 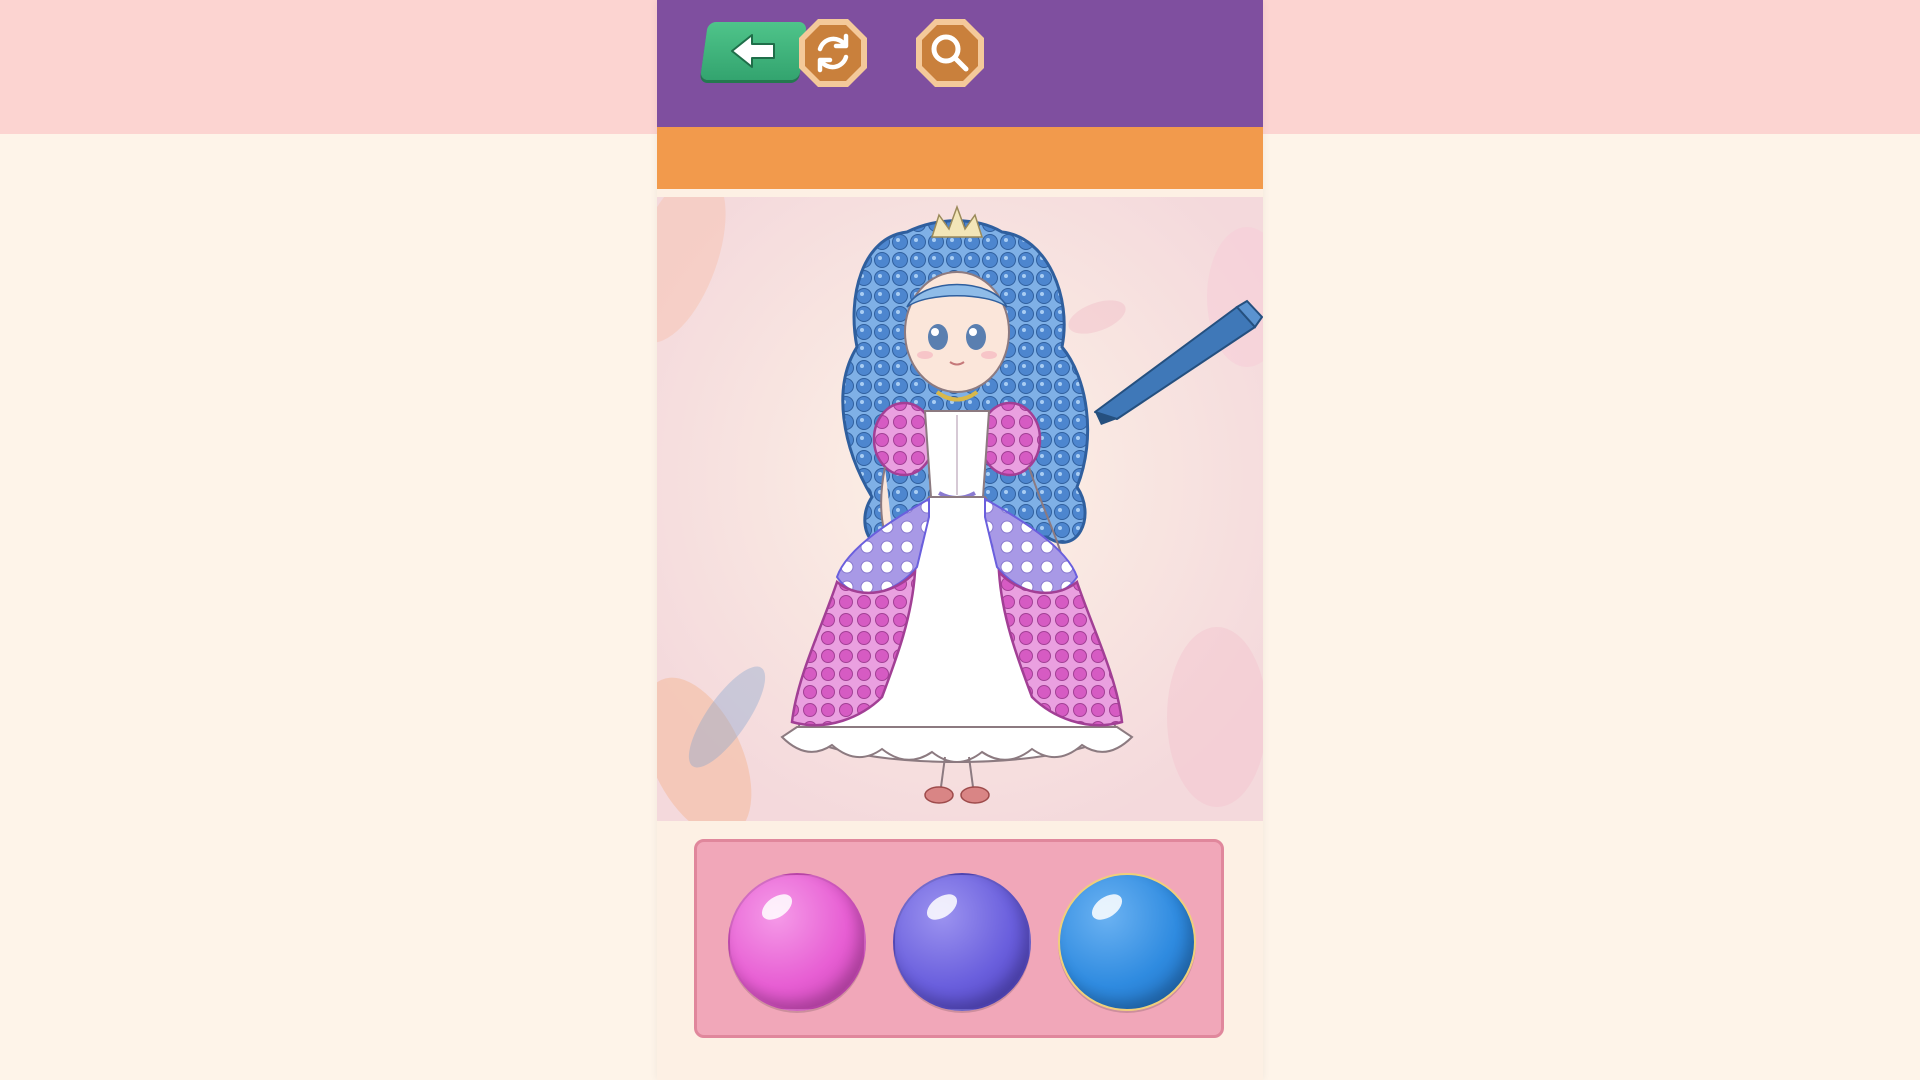 I want to click on top-bar, so click(x=960, y=63).